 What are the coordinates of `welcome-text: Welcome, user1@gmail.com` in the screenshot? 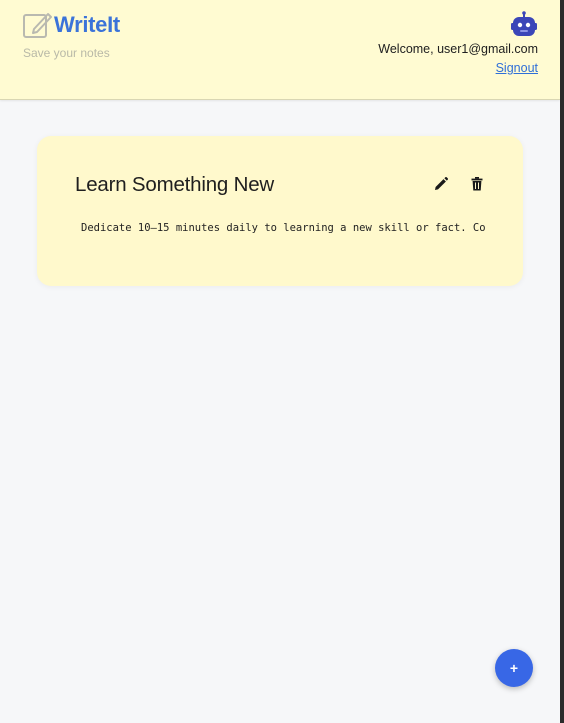 It's located at (458, 49).